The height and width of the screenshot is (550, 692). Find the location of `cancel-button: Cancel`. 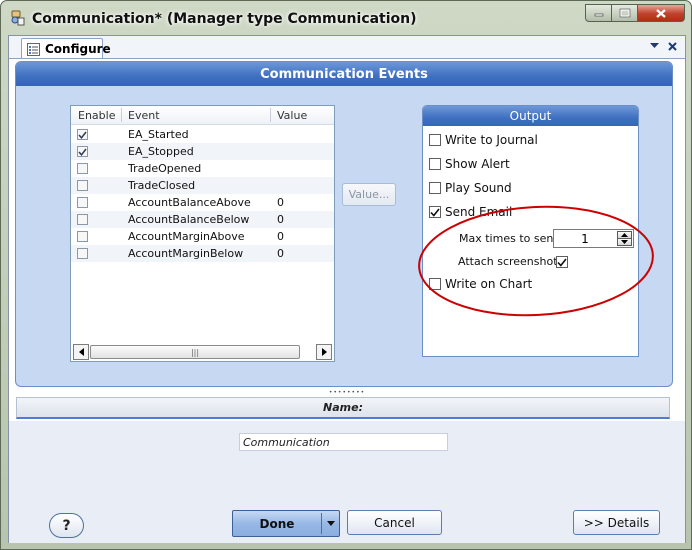

cancel-button: Cancel is located at coordinates (394, 522).